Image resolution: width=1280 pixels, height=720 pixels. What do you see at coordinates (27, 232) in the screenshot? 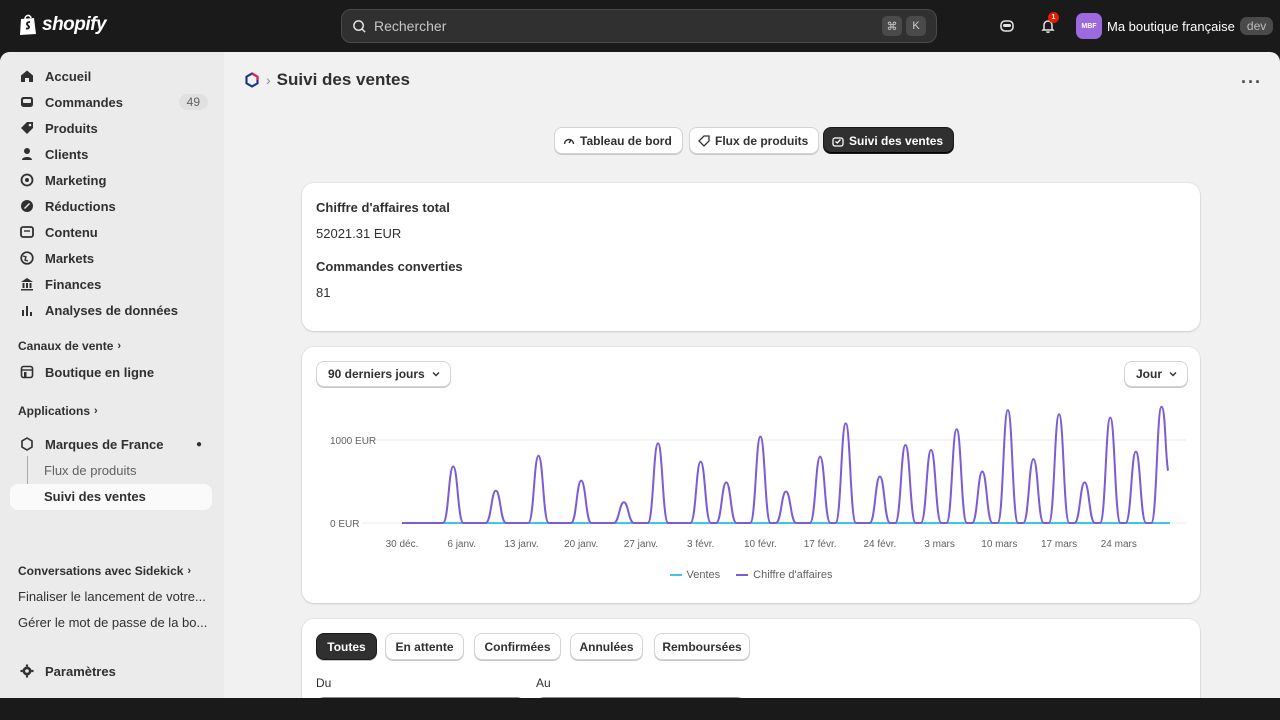
I see `content-icon` at bounding box center [27, 232].